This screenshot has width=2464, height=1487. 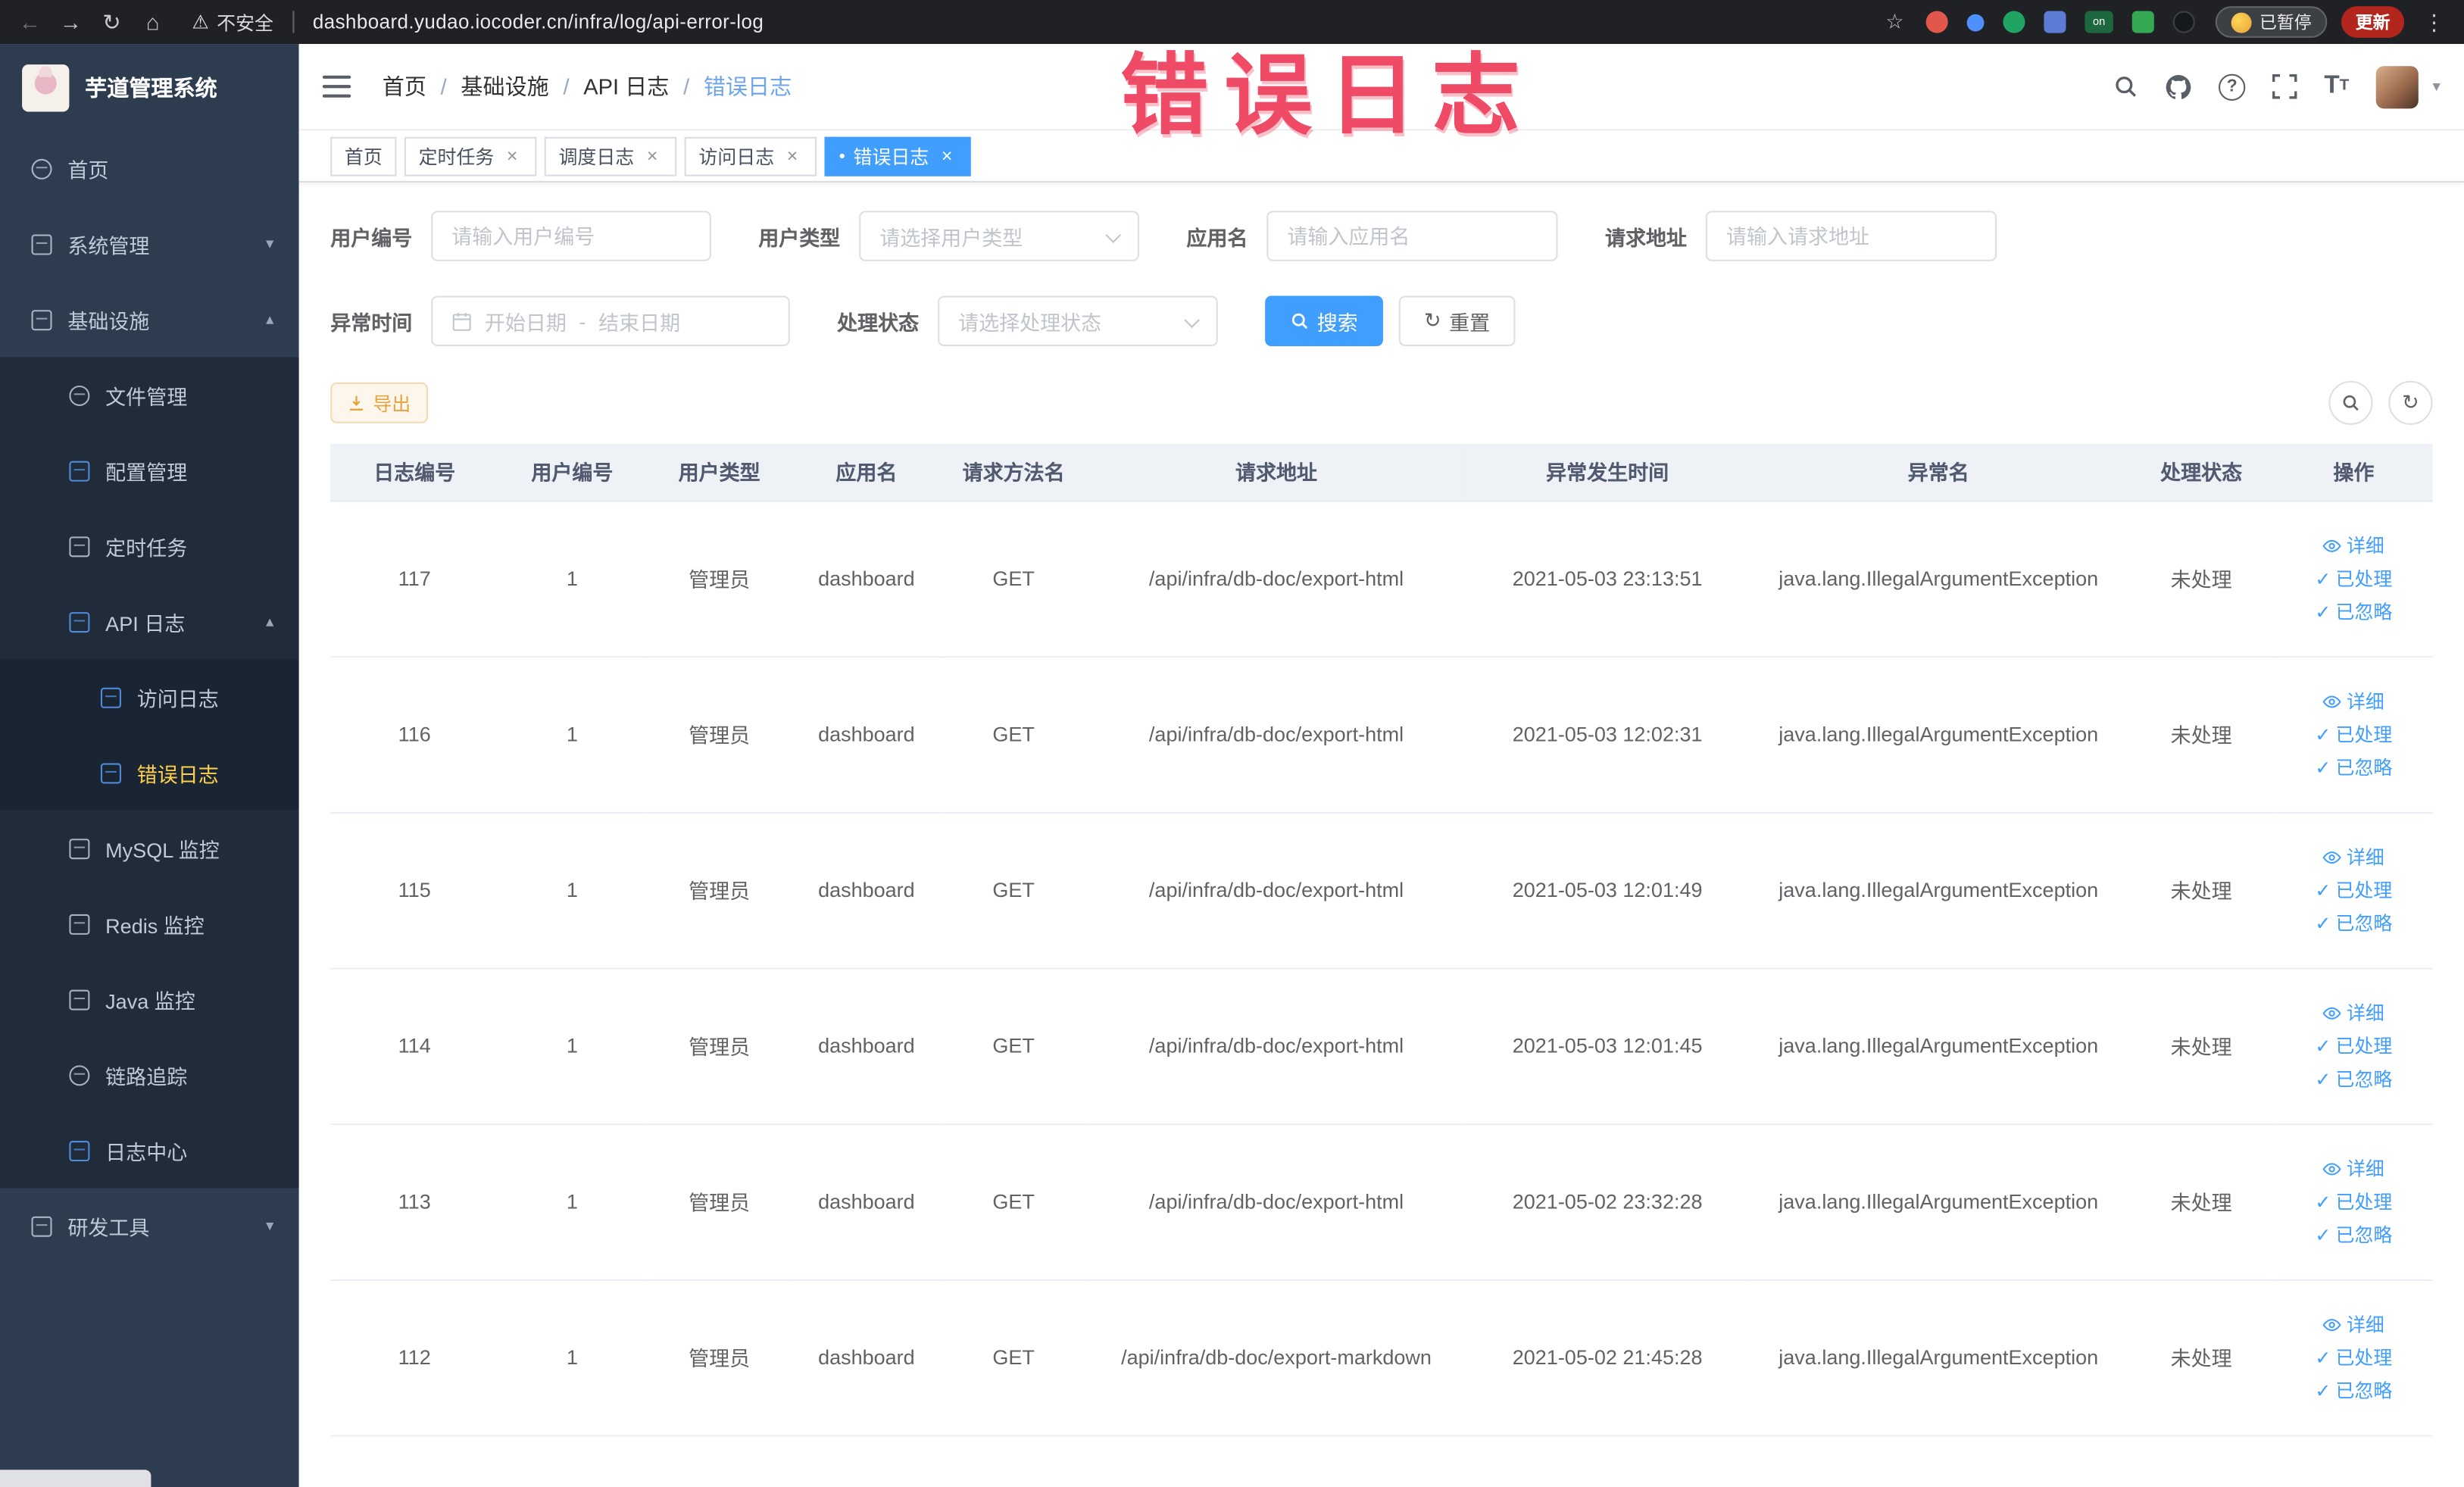 I want to click on sidebar-item-label: API 日志, so click(x=145, y=623).